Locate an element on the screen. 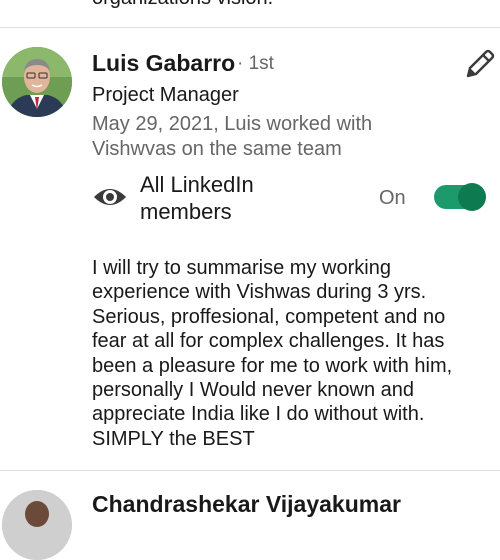 Image resolution: width=500 pixels, height=560 pixels. toggle-state-label: On is located at coordinates (392, 198).